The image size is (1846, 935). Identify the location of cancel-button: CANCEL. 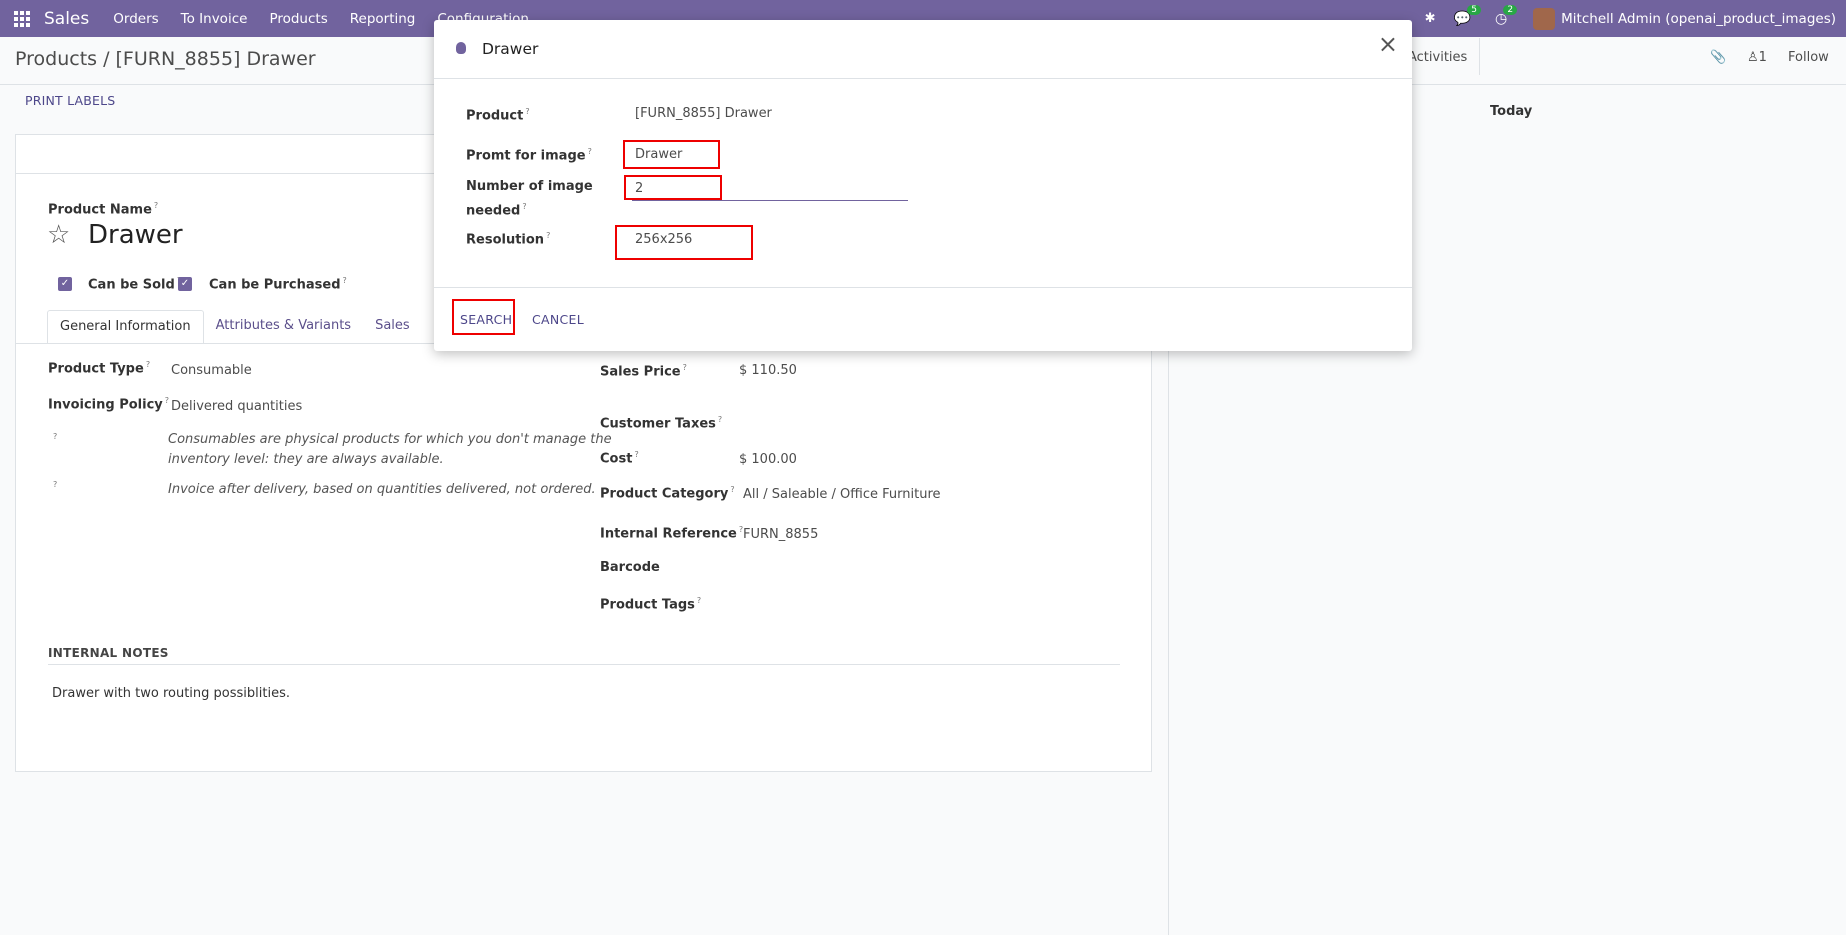
(558, 319).